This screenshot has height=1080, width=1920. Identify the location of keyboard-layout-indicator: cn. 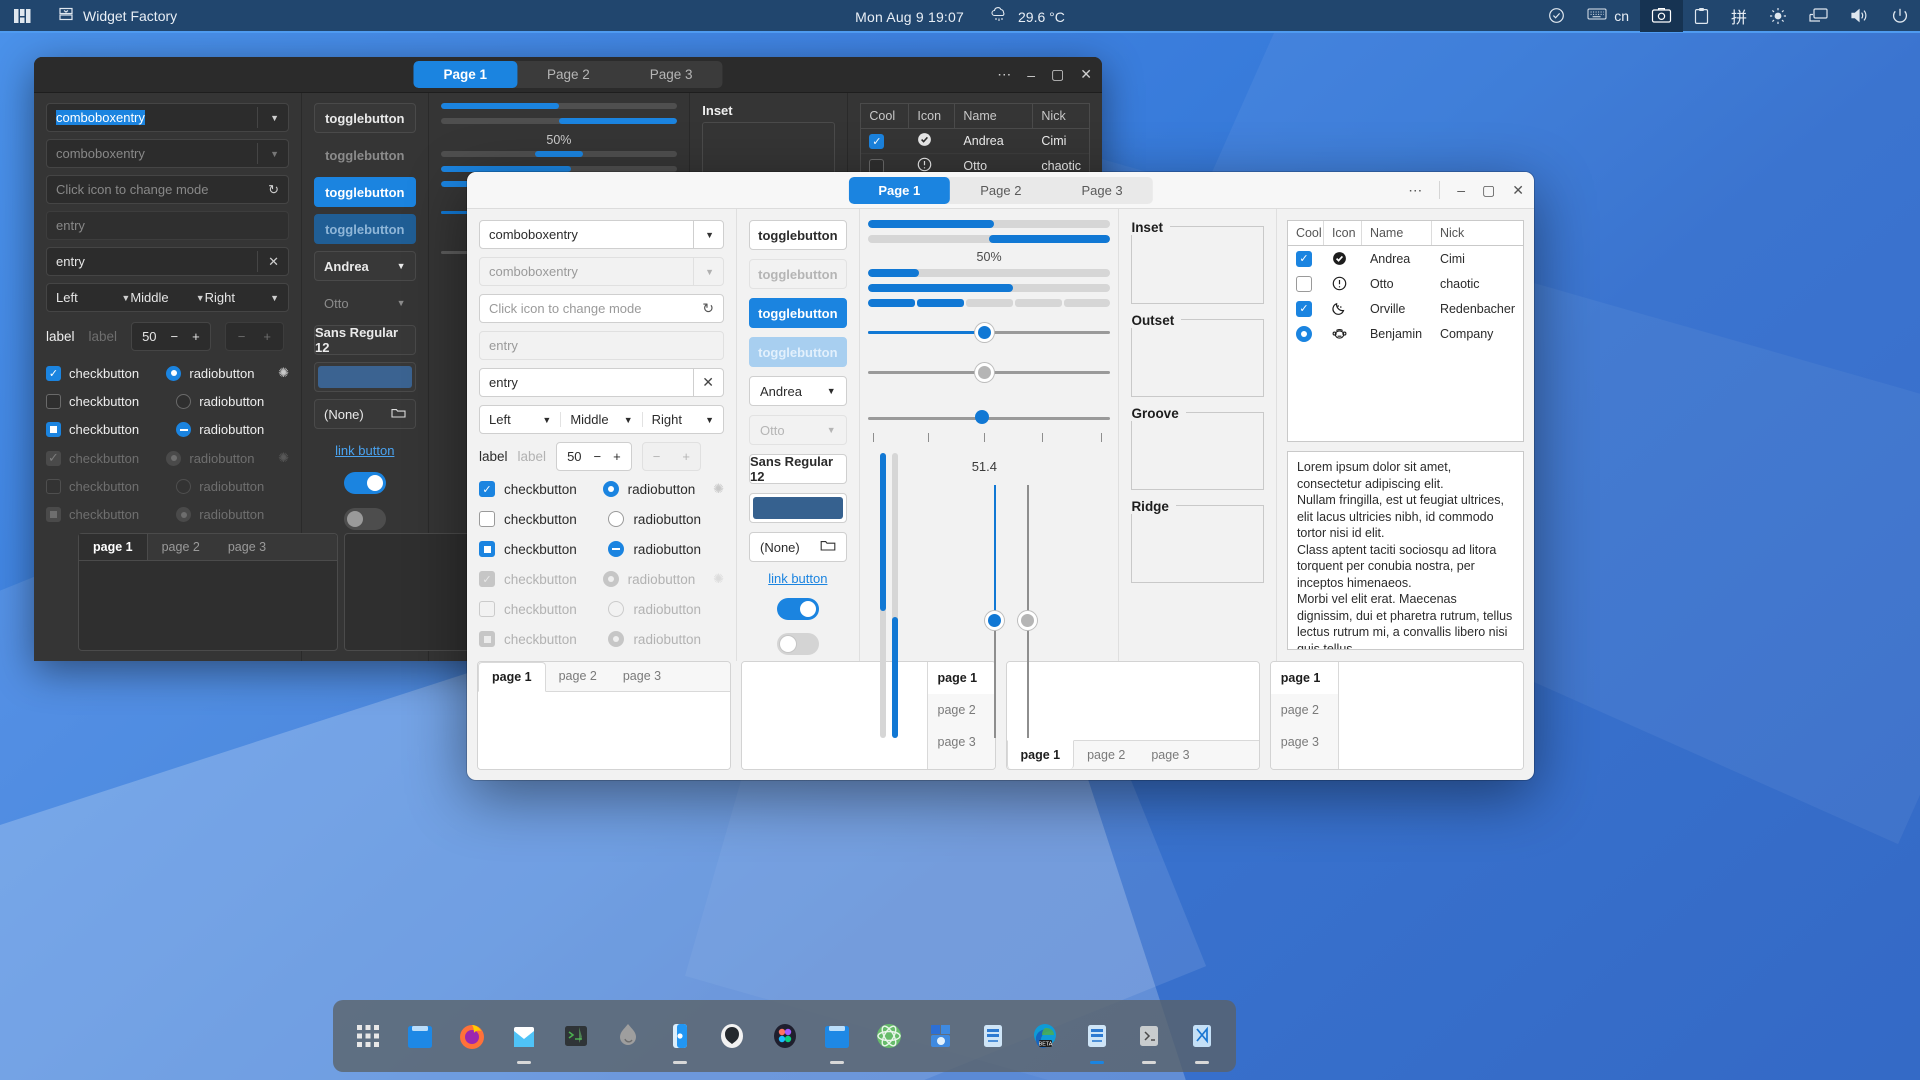
(1608, 16).